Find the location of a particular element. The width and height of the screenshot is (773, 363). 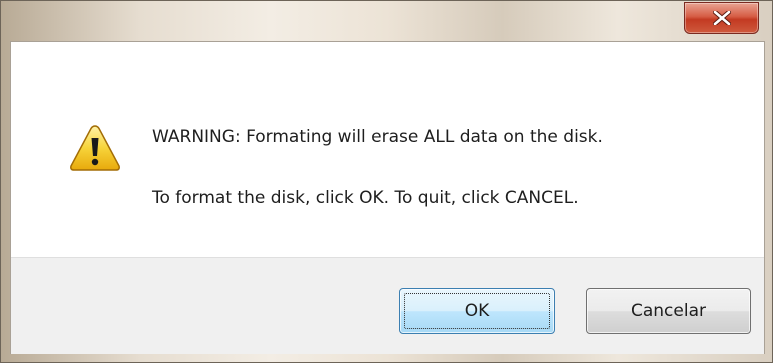

cancel-button: Cancelar is located at coordinates (668, 311).